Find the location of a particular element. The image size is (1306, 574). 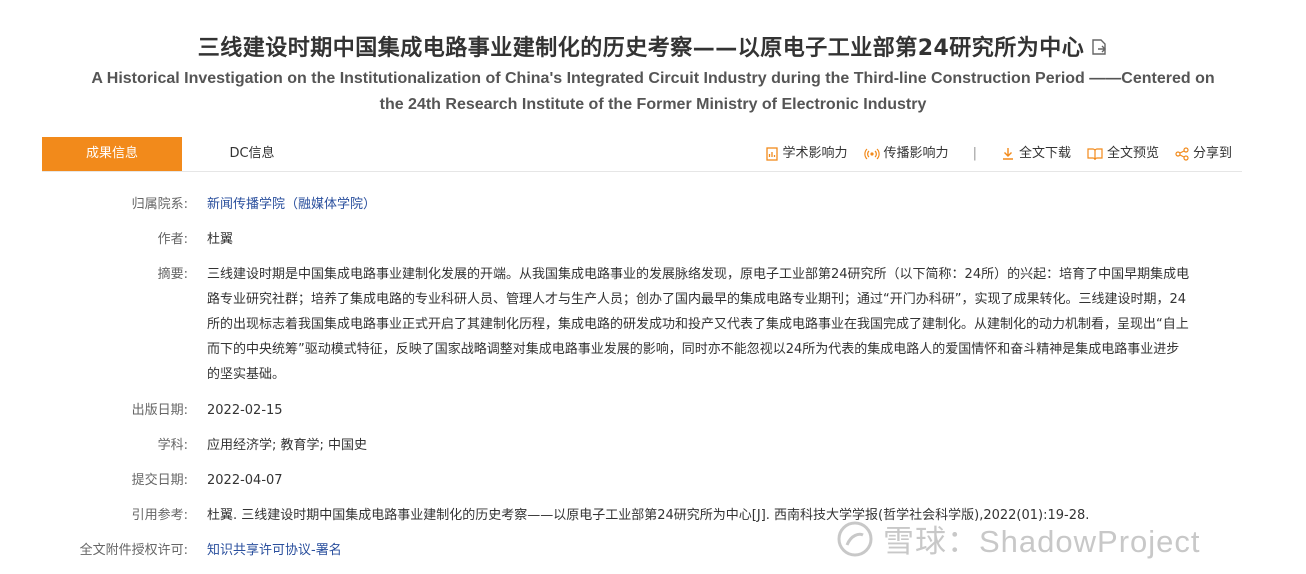

watermark: 雪球：ShadowProject is located at coordinates (1018, 538).